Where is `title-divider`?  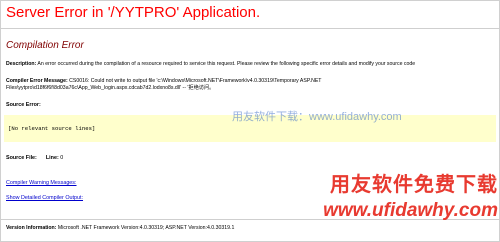
title-divider is located at coordinates (250, 28).